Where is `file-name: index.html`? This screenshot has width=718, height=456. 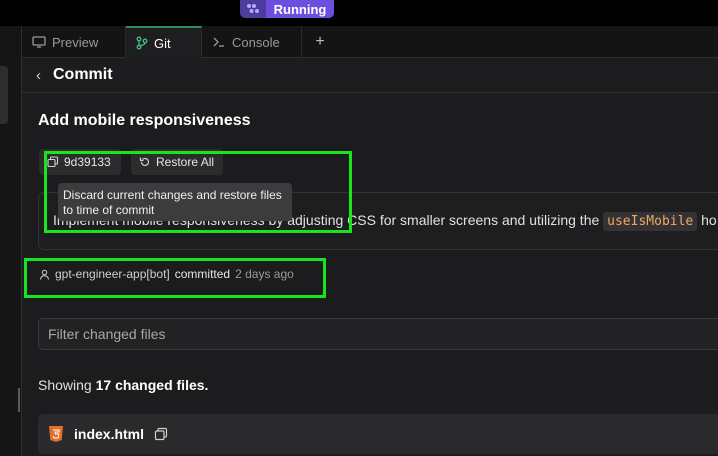 file-name: index.html is located at coordinates (109, 434).